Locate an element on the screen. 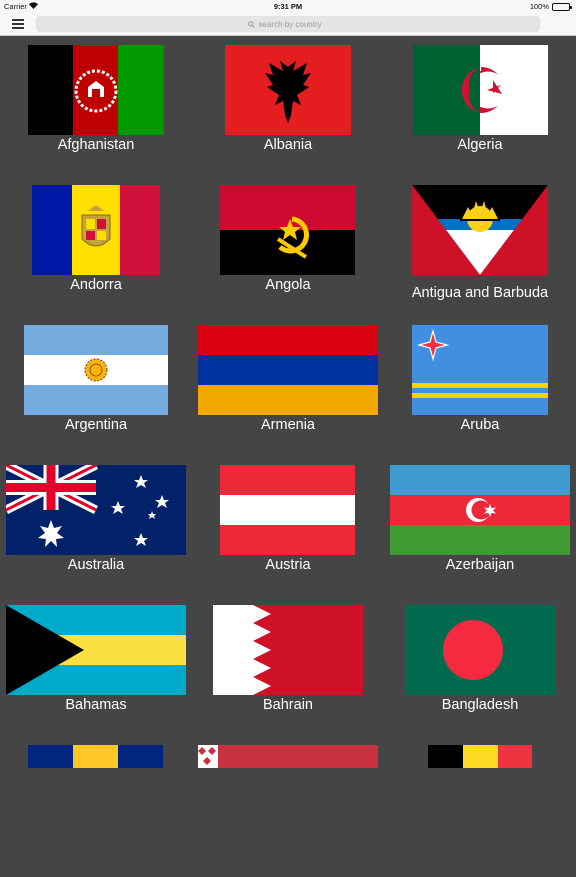 Image resolution: width=576 pixels, height=877 pixels. country-cell-andorra: Andorra is located at coordinates (96, 247).